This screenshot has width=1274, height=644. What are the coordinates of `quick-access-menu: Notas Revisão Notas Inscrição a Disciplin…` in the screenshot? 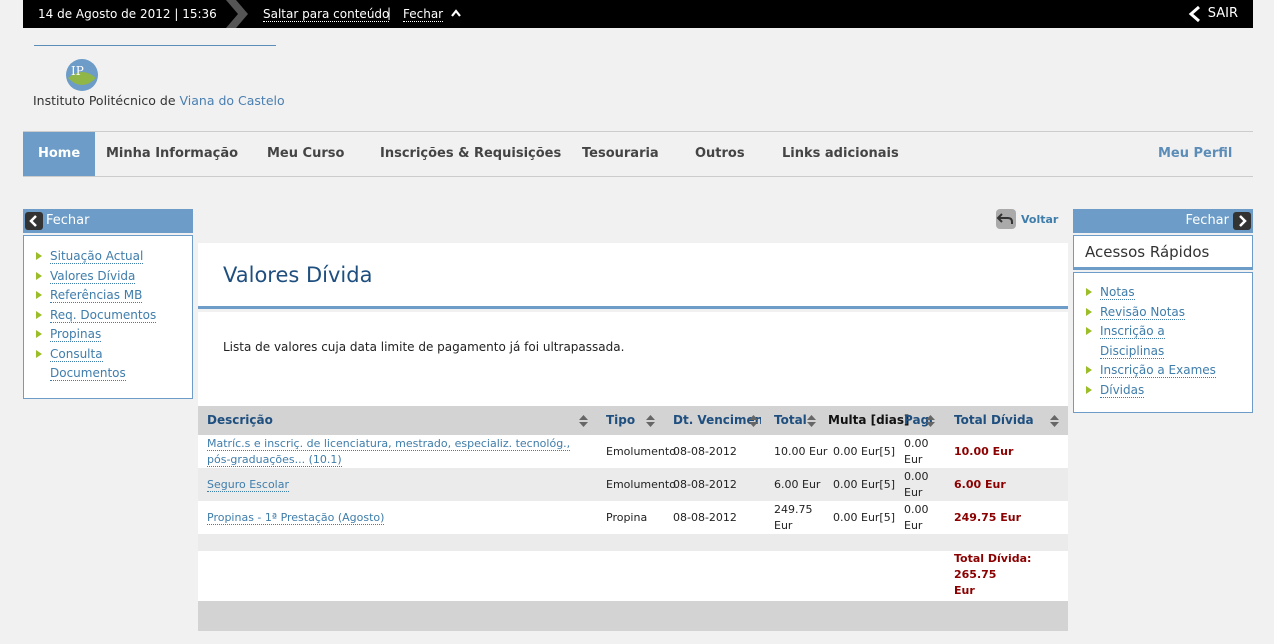 It's located at (1150, 341).